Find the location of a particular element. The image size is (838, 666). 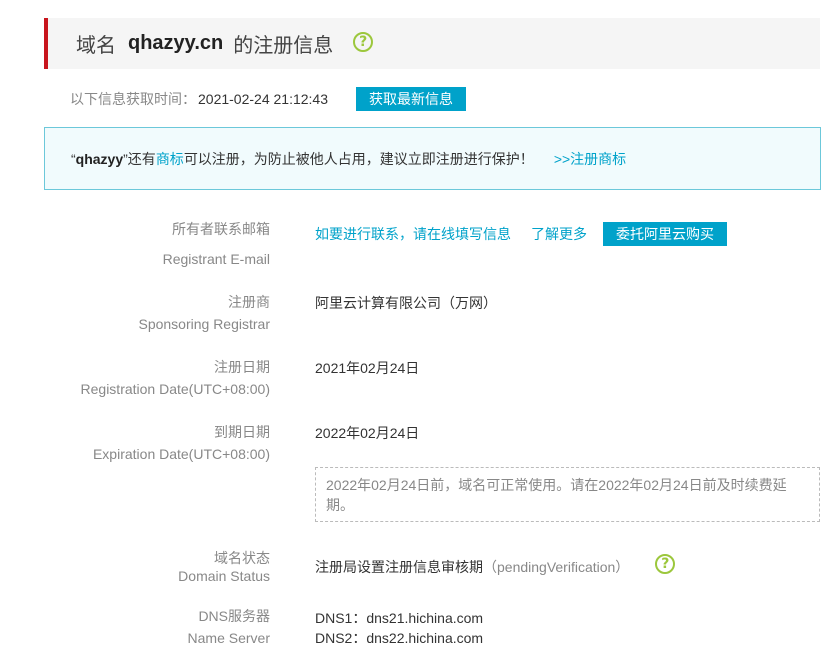

label-cn: 所有者联系邮箱 is located at coordinates (221, 229).